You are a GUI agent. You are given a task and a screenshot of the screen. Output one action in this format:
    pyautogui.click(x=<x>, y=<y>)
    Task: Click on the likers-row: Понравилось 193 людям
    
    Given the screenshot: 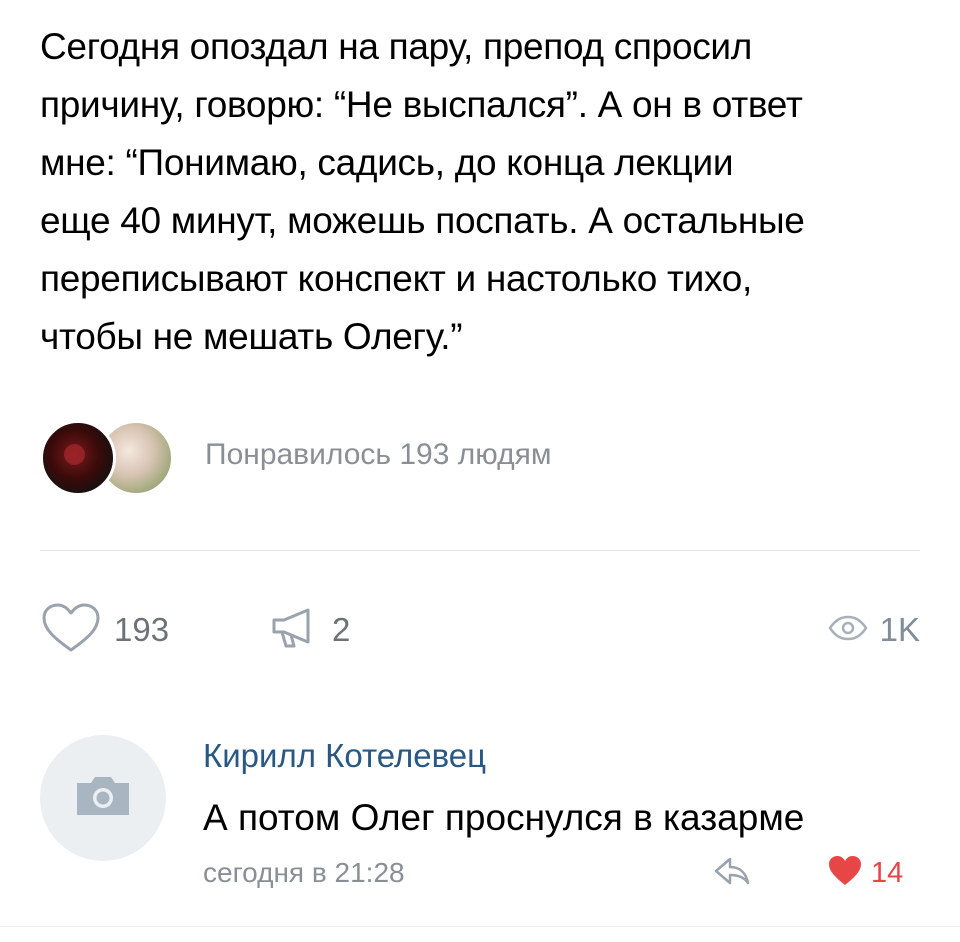 What is the action you would take?
    pyautogui.click(x=480, y=458)
    